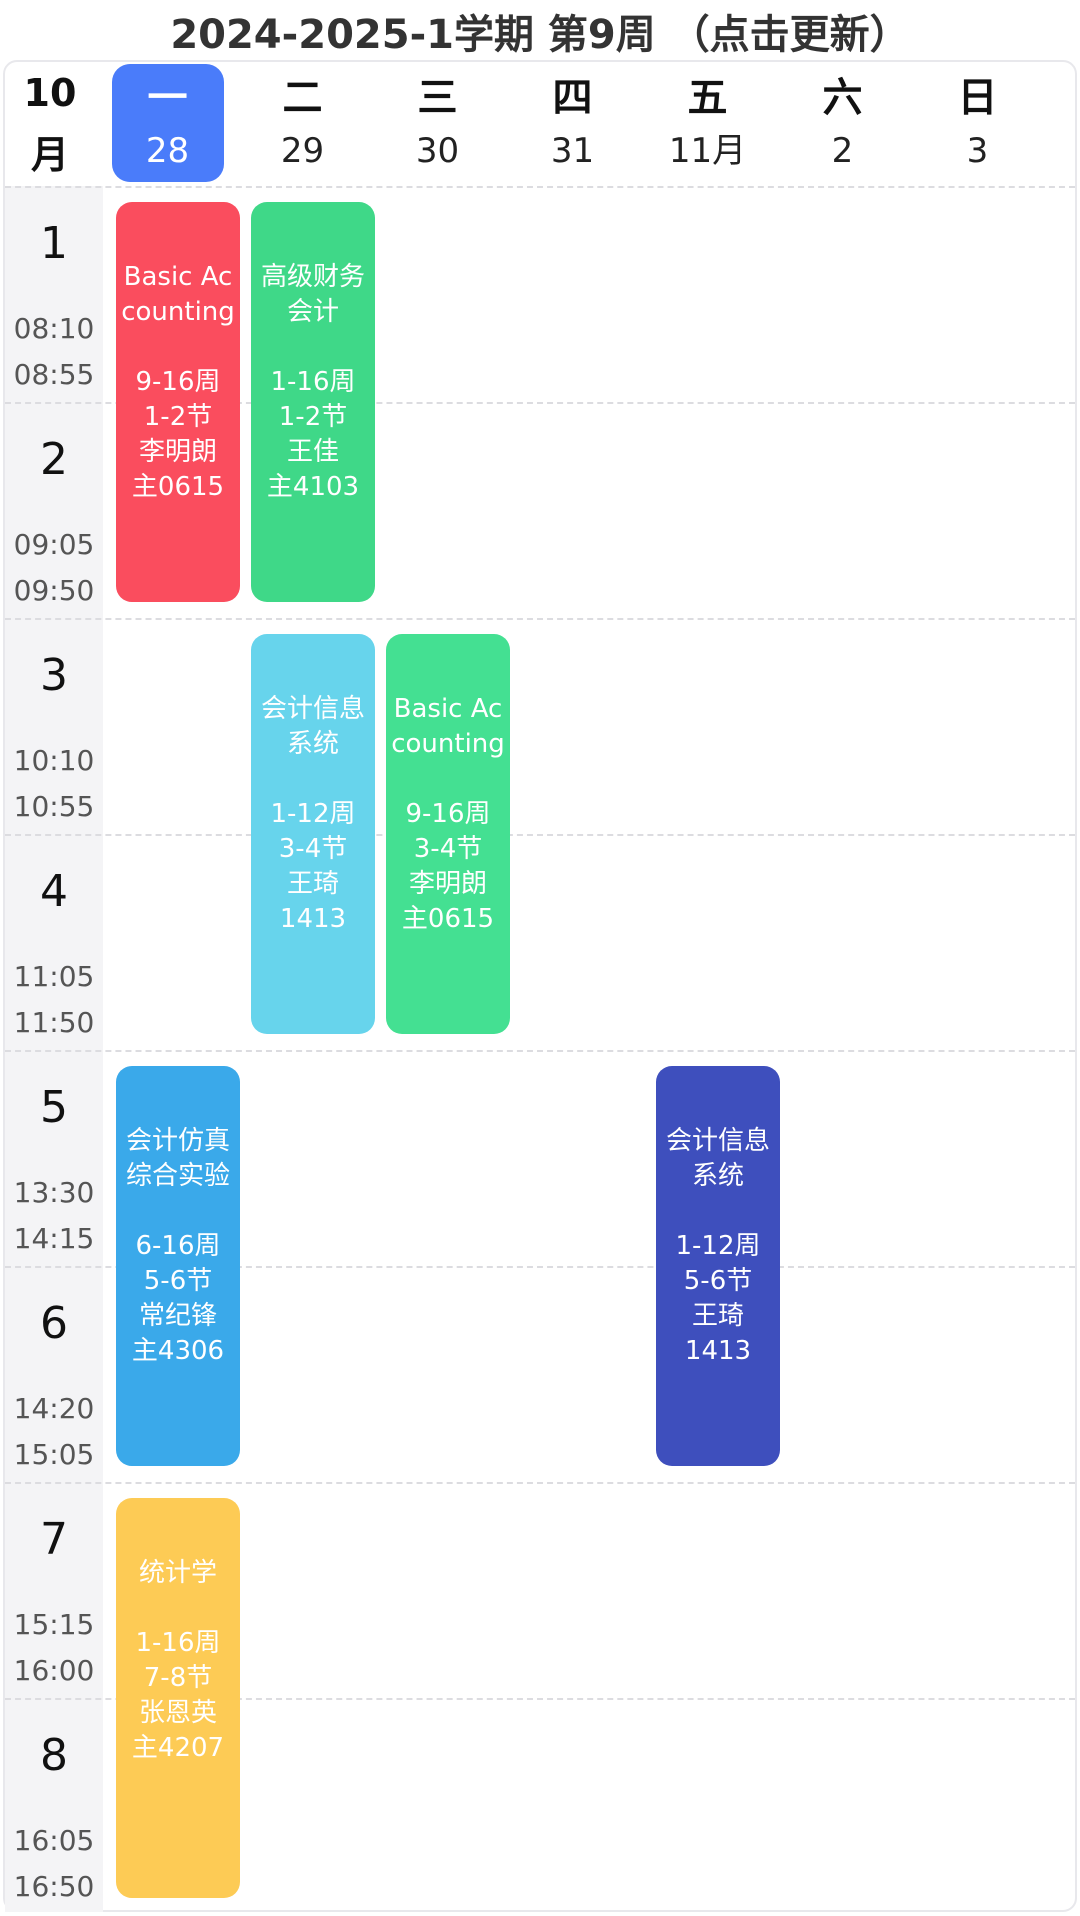 The image size is (1080, 1916). What do you see at coordinates (178, 1351) in the screenshot?
I see `course-room: 主4306` at bounding box center [178, 1351].